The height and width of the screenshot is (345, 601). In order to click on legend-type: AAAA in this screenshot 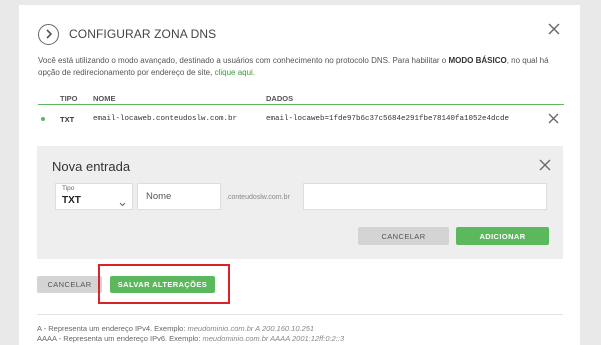, I will do `click(47, 338)`.